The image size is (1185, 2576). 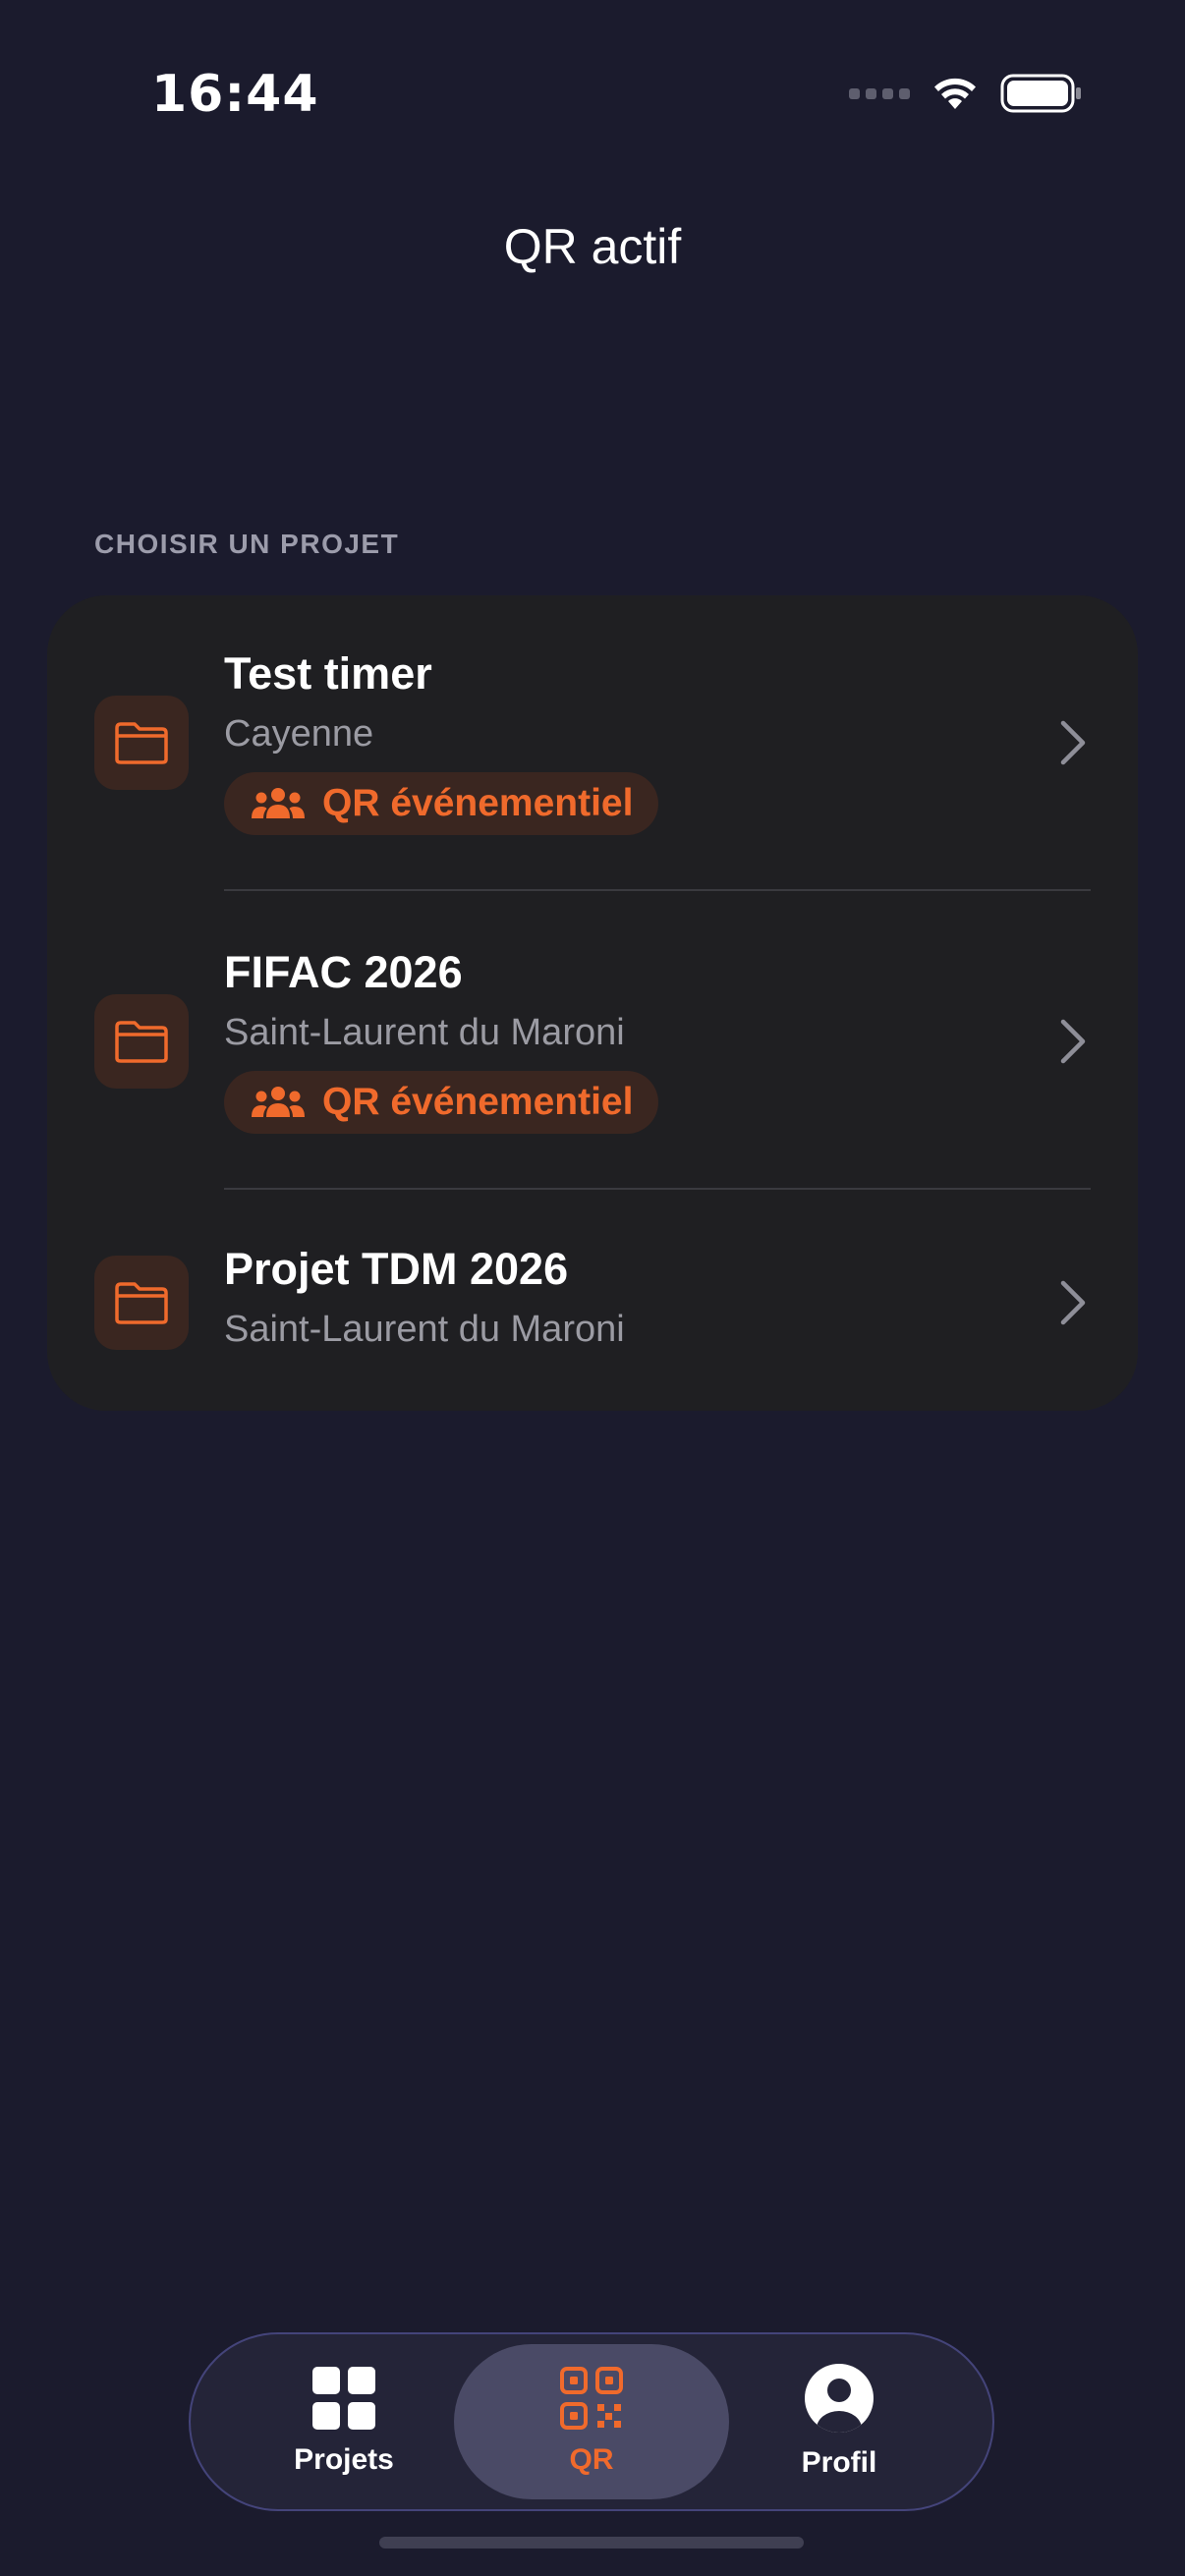 I want to click on home-indicator, so click(x=592, y=2542).